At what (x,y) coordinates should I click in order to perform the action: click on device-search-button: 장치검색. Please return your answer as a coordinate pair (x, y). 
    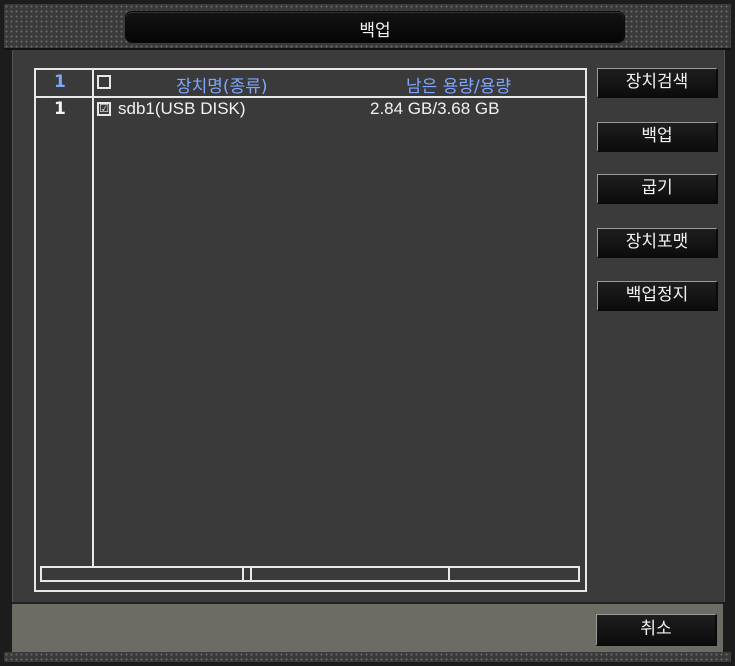
    Looking at the image, I should click on (657, 83).